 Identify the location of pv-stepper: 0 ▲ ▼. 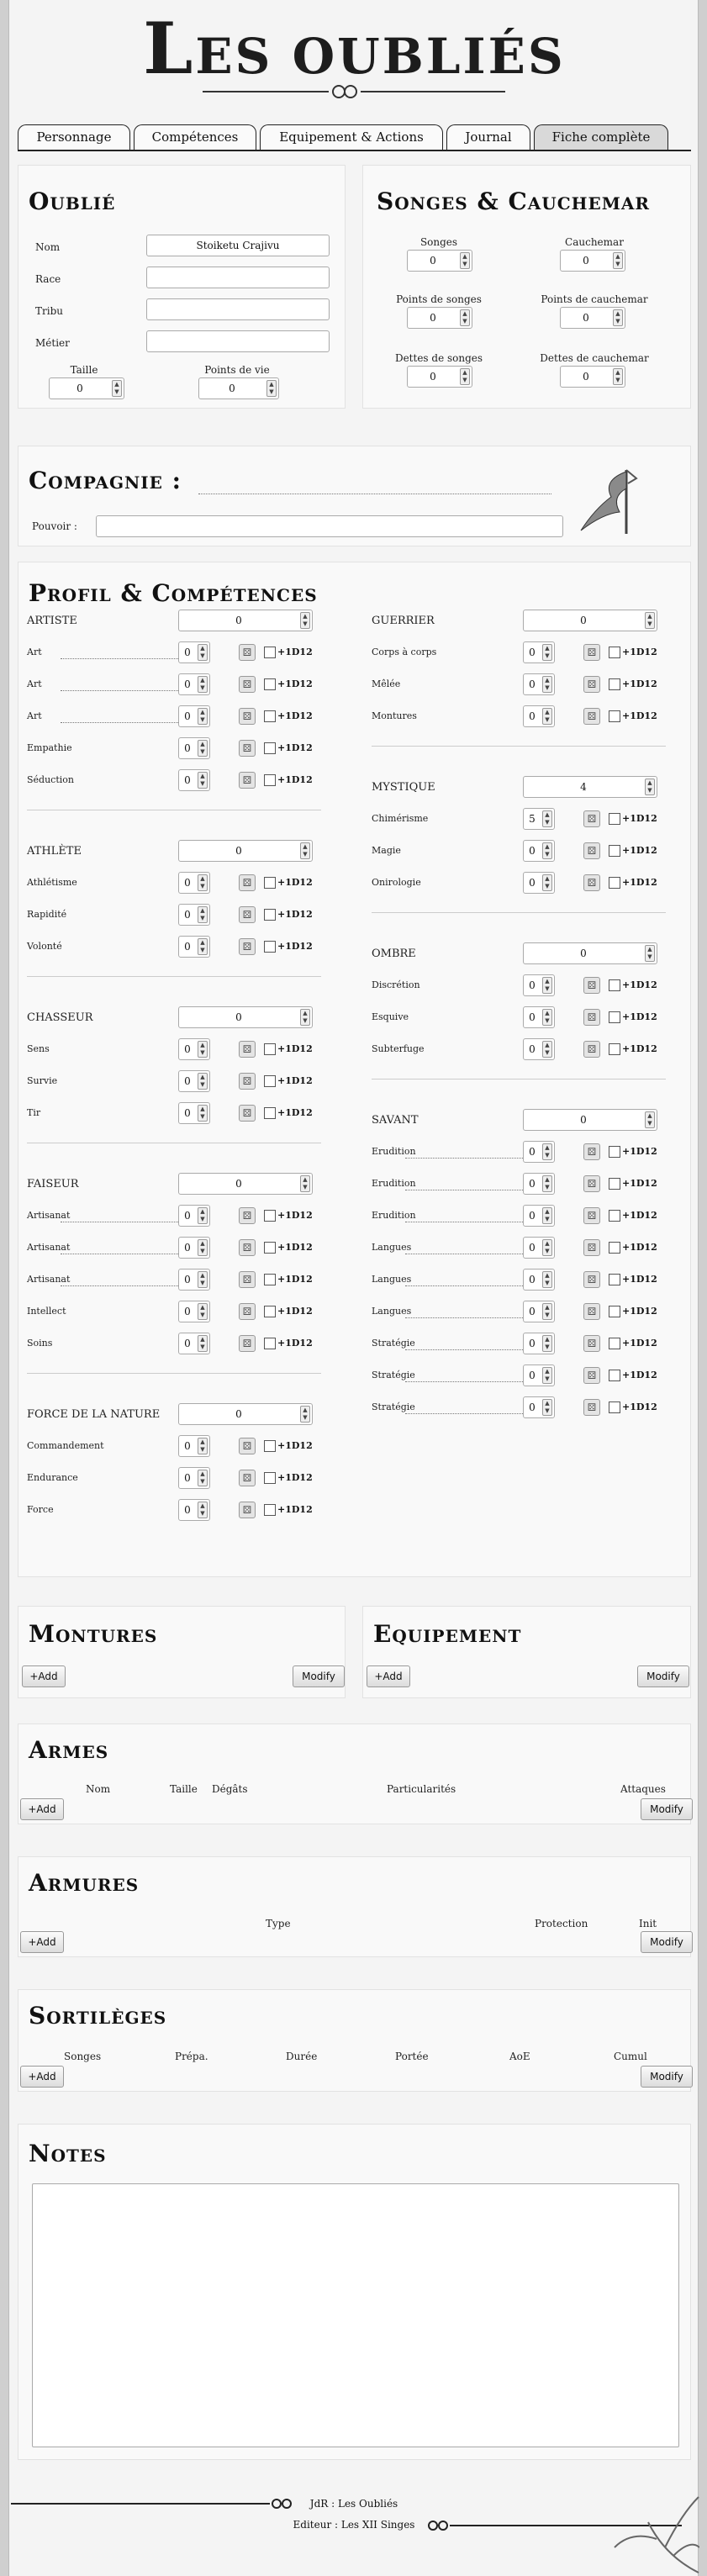
(238, 388).